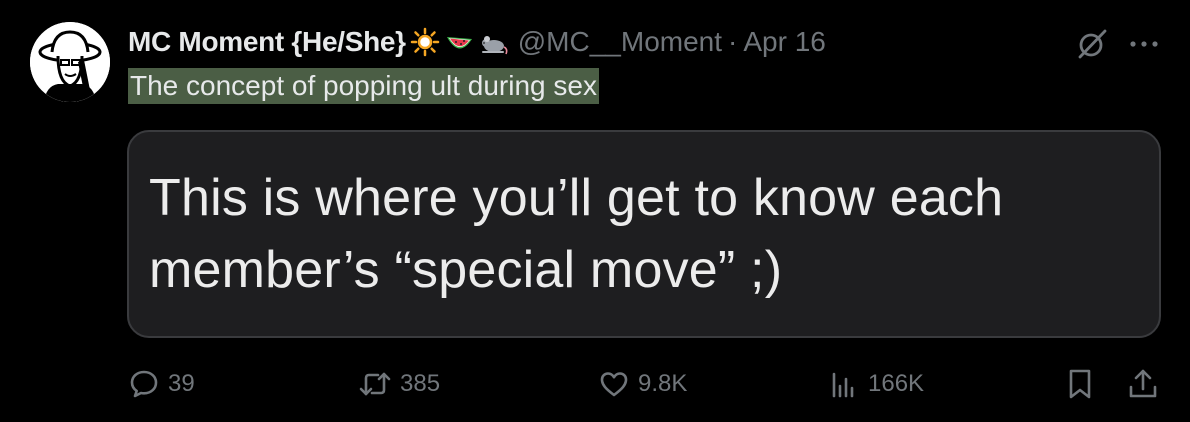 The width and height of the screenshot is (1190, 422). What do you see at coordinates (1092, 44) in the screenshot?
I see `grok-icon` at bounding box center [1092, 44].